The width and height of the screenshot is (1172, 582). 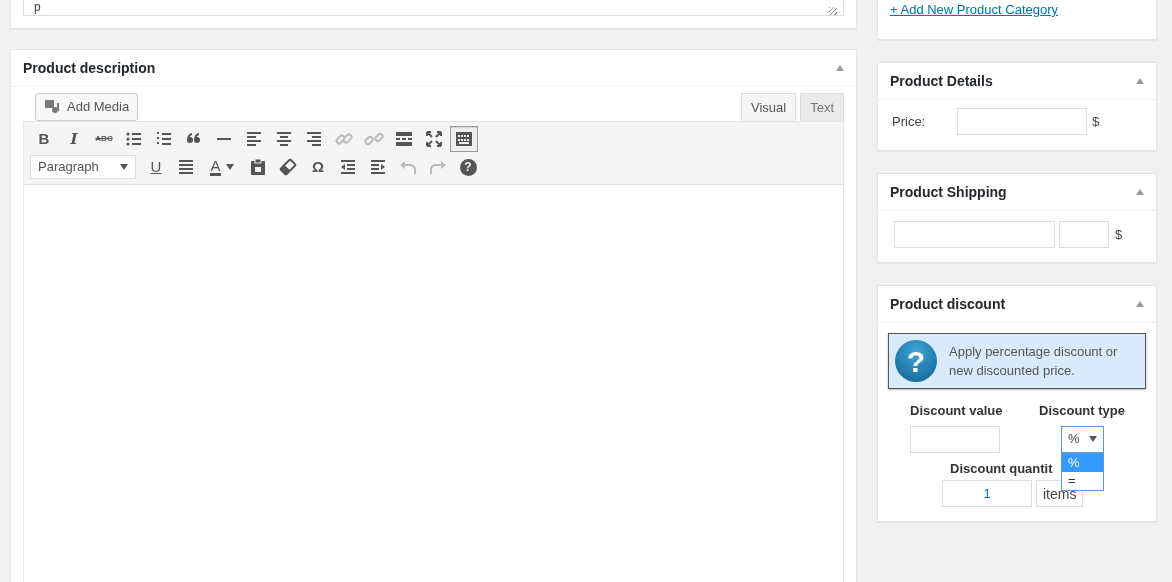 I want to click on format-select: Paragraph, so click(x=83, y=167).